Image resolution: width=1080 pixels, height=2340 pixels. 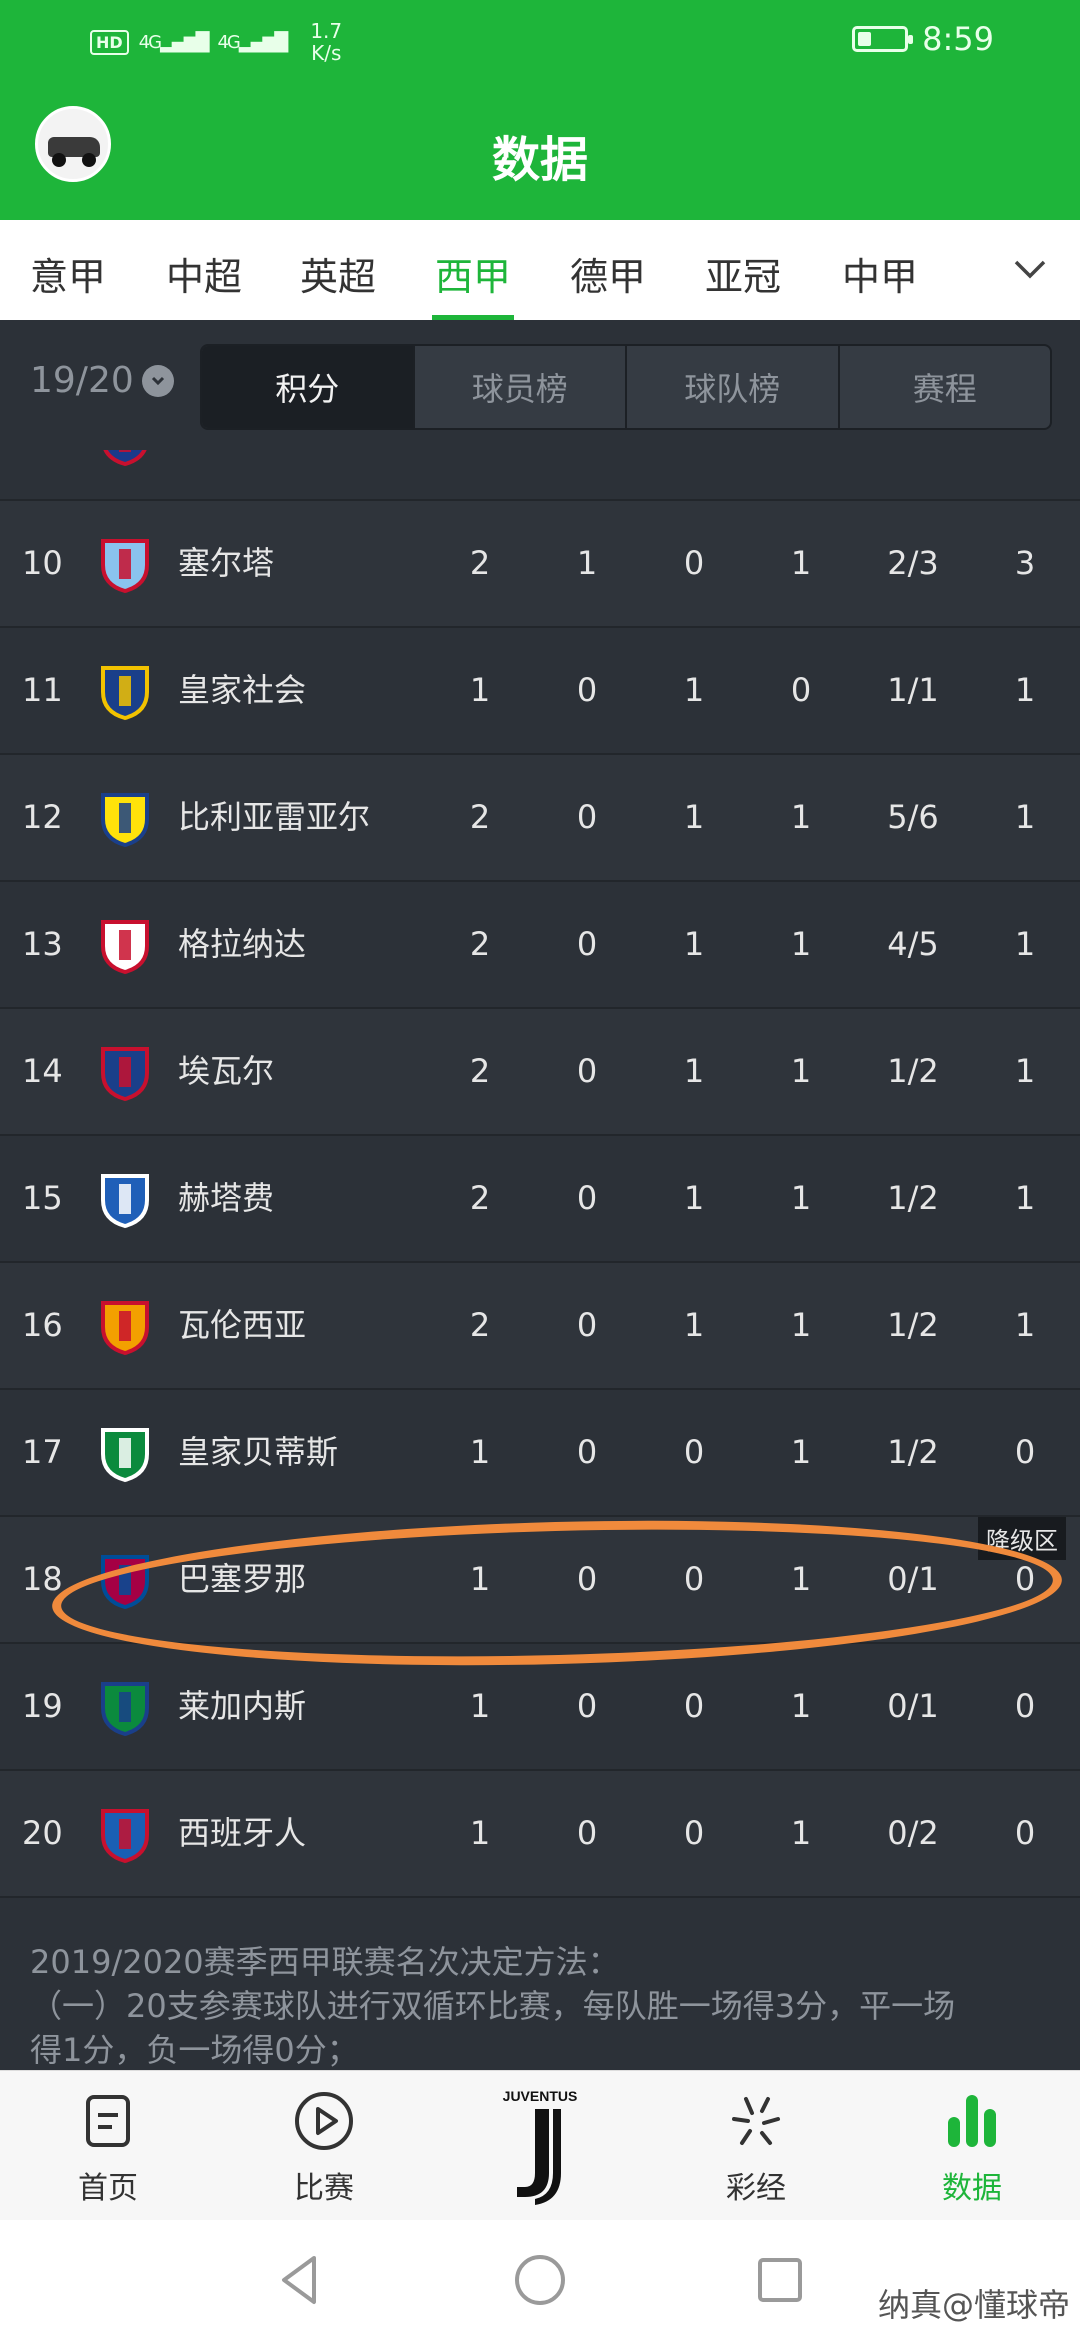 What do you see at coordinates (109, 42) in the screenshot?
I see `hd-badge: HD` at bounding box center [109, 42].